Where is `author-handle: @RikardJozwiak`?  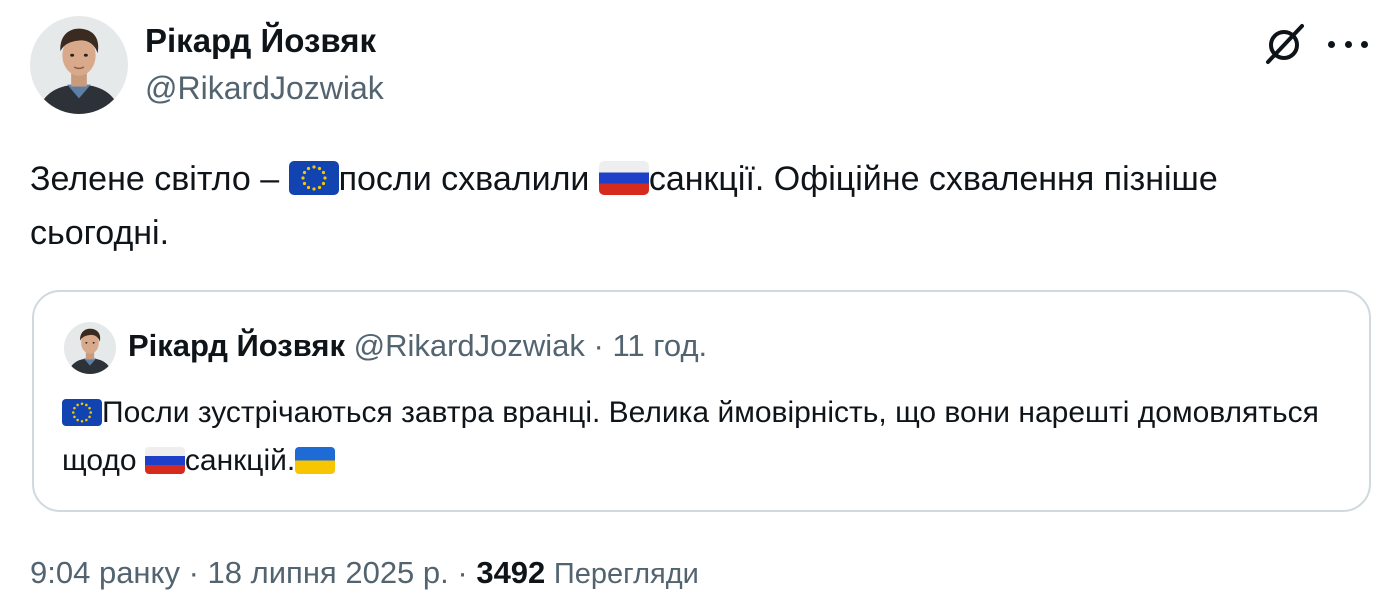 author-handle: @RikardJozwiak is located at coordinates (264, 88).